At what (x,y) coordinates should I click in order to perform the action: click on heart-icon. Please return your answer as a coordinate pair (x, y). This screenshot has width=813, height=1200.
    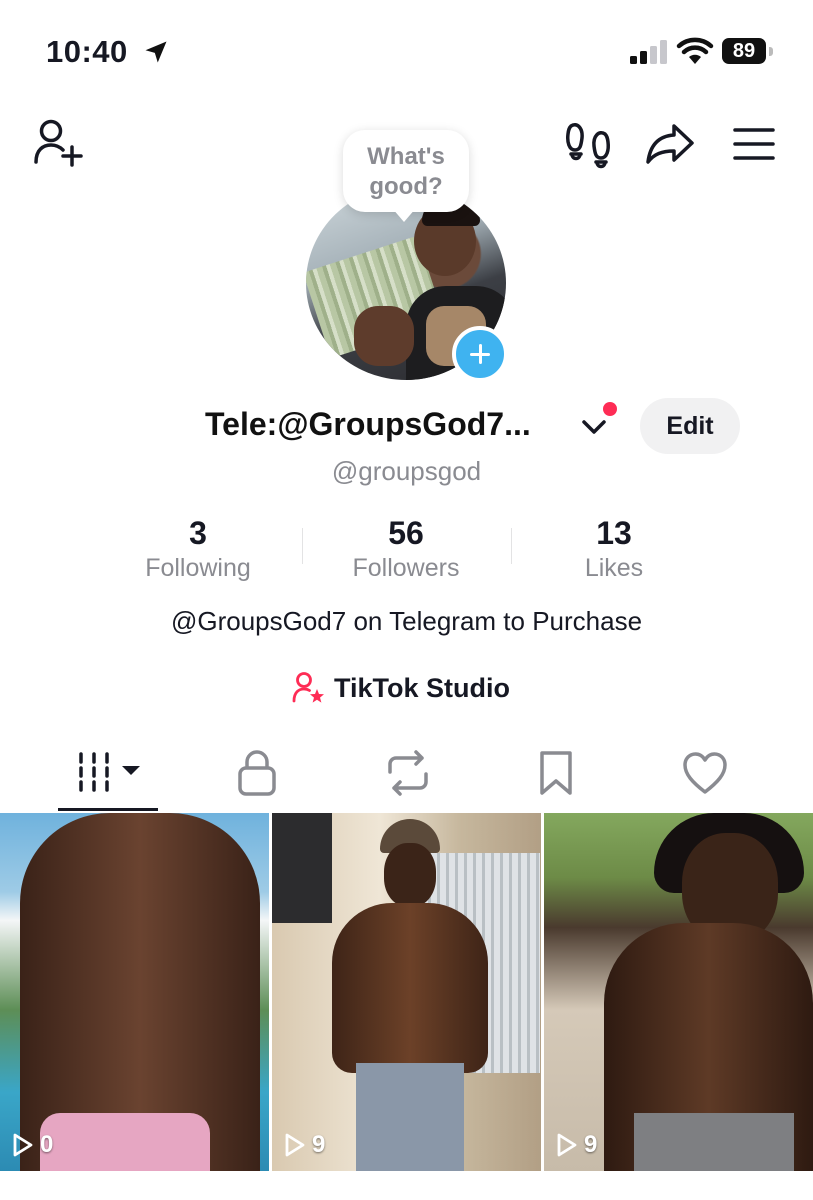
    Looking at the image, I should click on (705, 773).